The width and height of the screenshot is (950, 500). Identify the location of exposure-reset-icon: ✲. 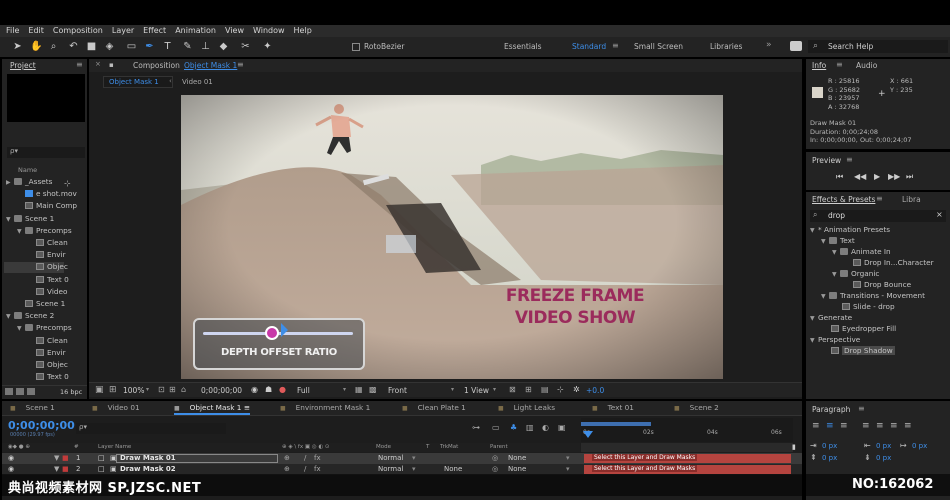
(576, 389).